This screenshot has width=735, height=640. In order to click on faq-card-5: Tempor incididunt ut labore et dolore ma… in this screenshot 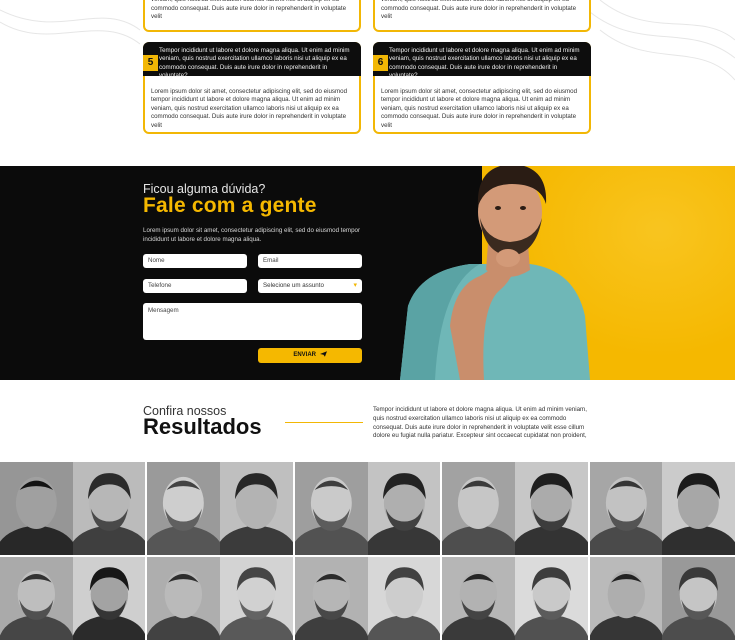, I will do `click(252, 88)`.